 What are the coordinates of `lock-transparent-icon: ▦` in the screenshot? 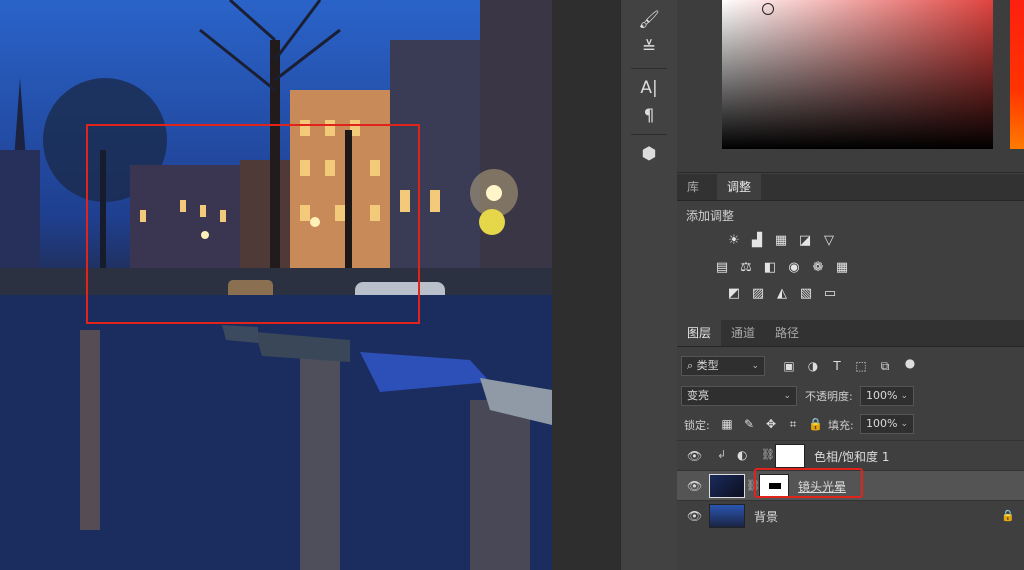 It's located at (727, 424).